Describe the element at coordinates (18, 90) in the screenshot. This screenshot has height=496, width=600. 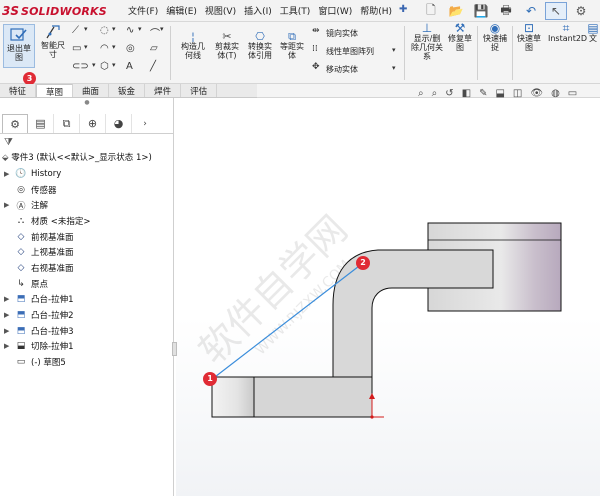
I see `tab-features: 特征` at that location.